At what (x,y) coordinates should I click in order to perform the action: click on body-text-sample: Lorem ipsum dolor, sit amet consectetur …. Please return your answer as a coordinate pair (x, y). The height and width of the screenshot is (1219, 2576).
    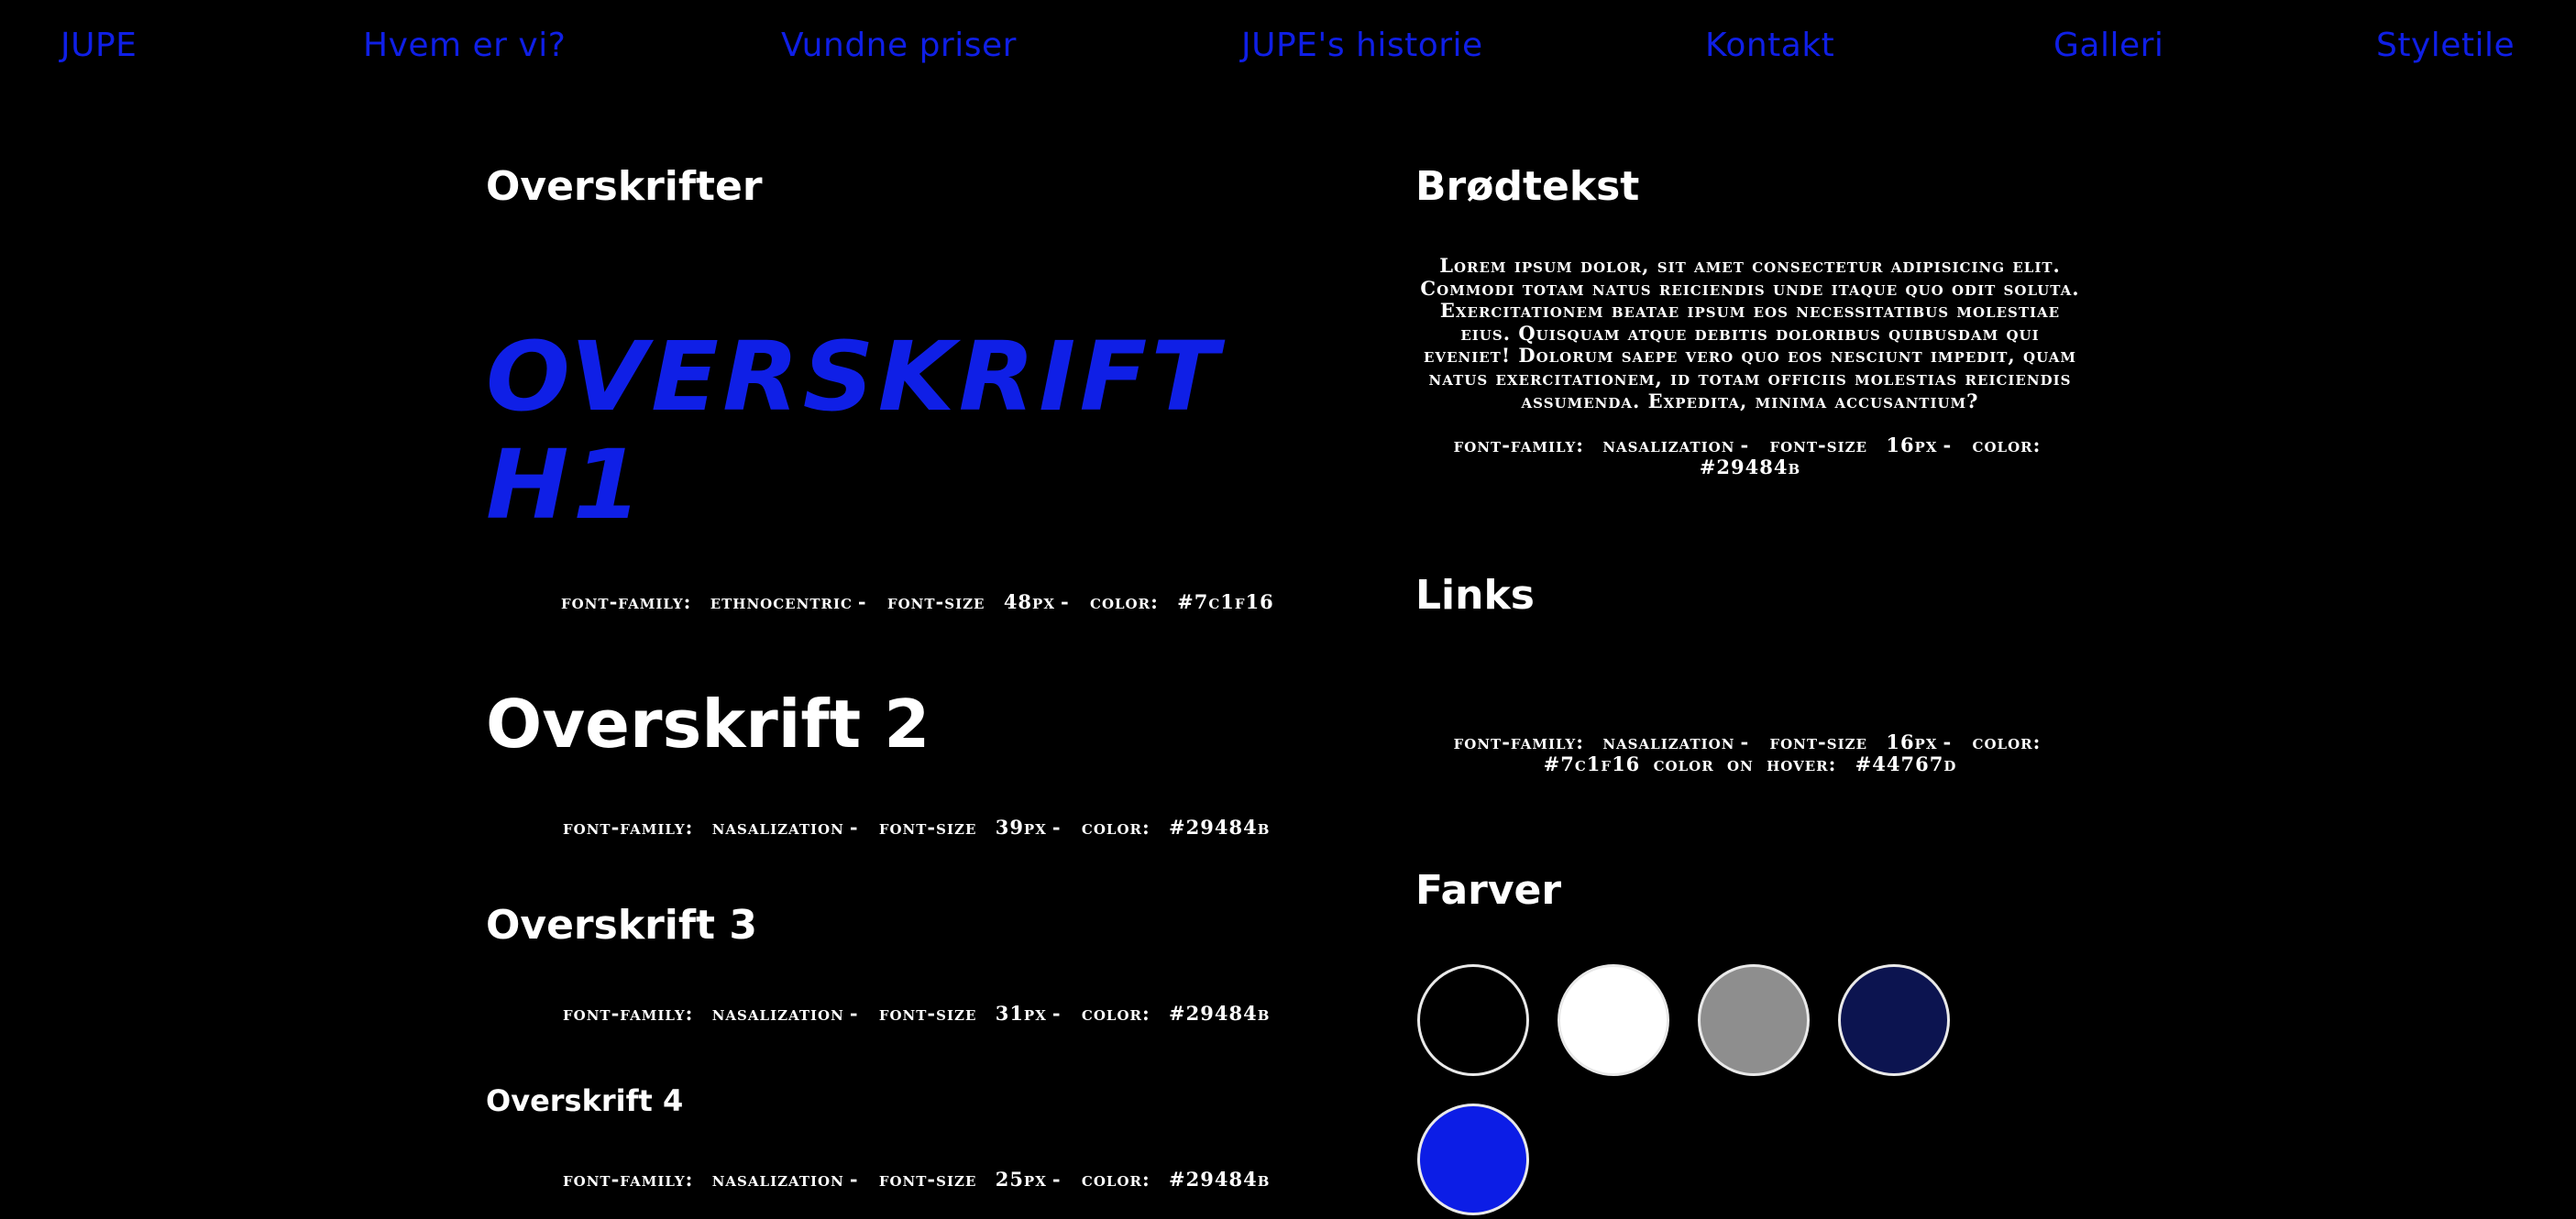
    Looking at the image, I should click on (1750, 333).